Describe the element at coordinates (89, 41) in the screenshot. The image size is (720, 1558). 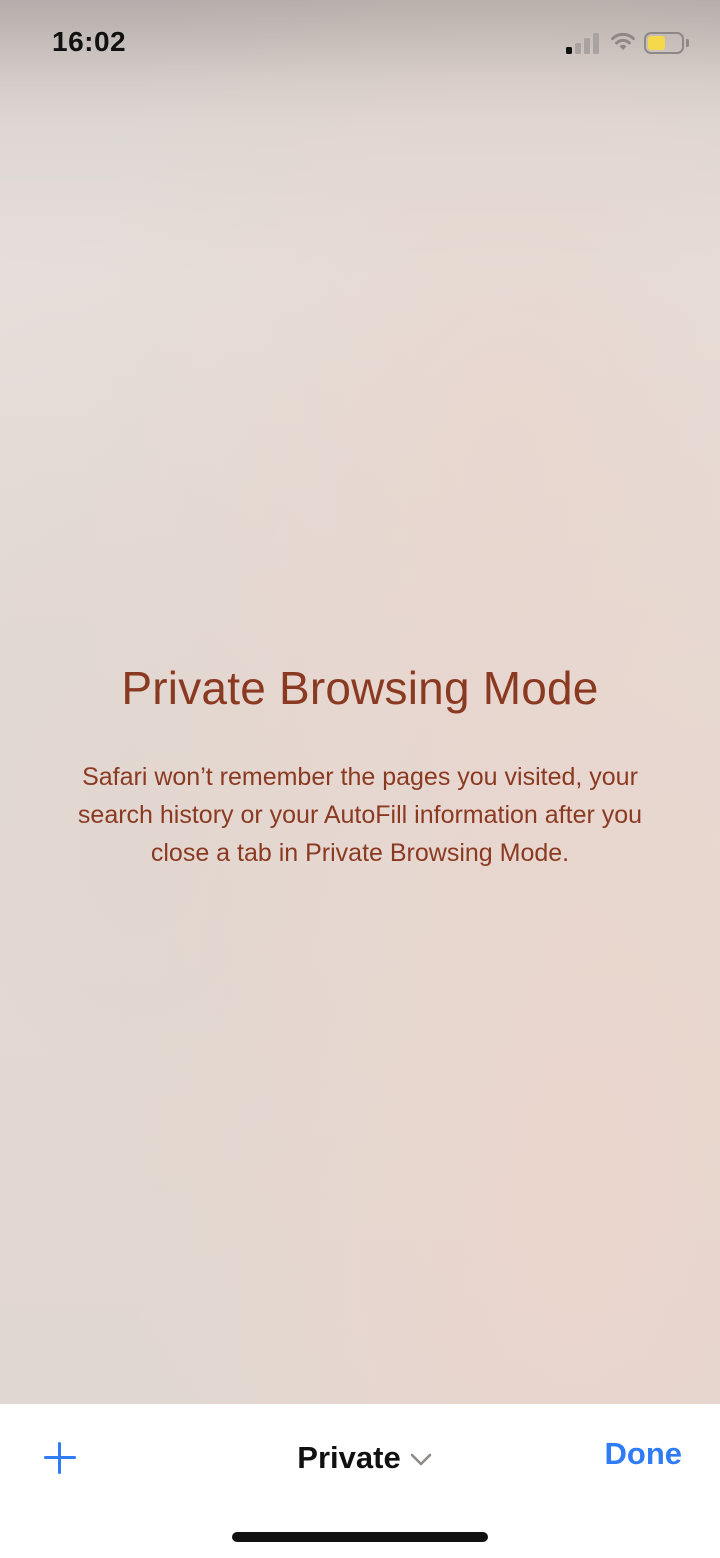
I see `status-time: 16:02` at that location.